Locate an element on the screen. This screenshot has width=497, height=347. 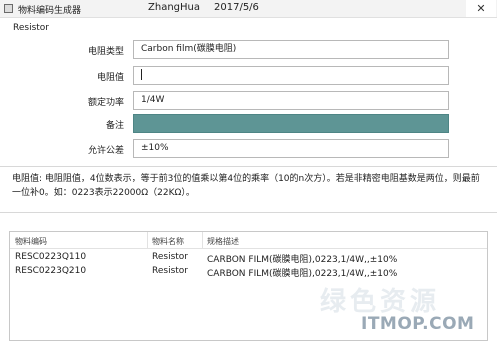
resistor-type-value: Carbon film(碳膜电阻) is located at coordinates (189, 49).